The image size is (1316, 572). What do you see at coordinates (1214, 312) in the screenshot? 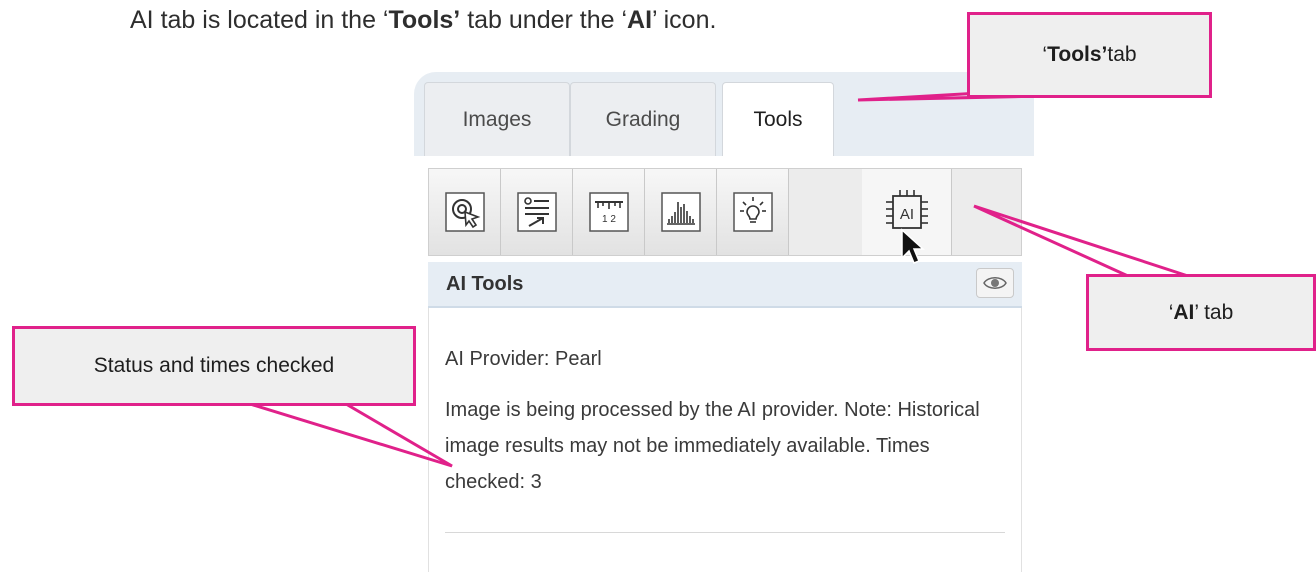
I see `callout-ai-rest: ’ tab` at bounding box center [1214, 312].